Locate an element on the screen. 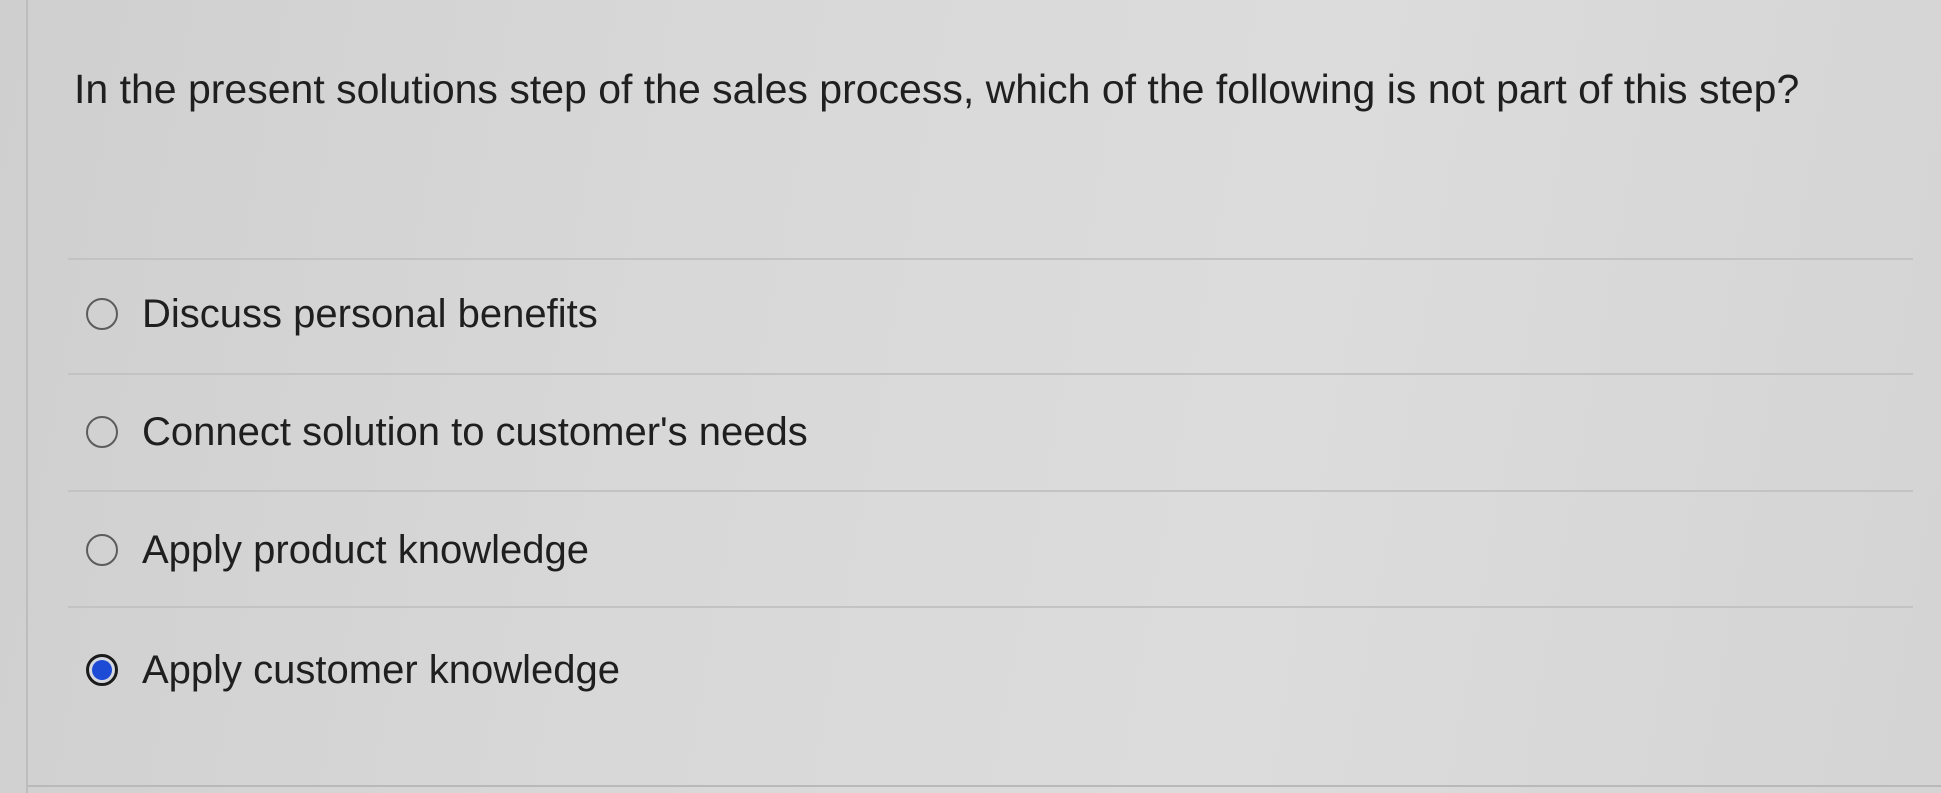 The width and height of the screenshot is (1941, 793). radio-selected-icon is located at coordinates (102, 670).